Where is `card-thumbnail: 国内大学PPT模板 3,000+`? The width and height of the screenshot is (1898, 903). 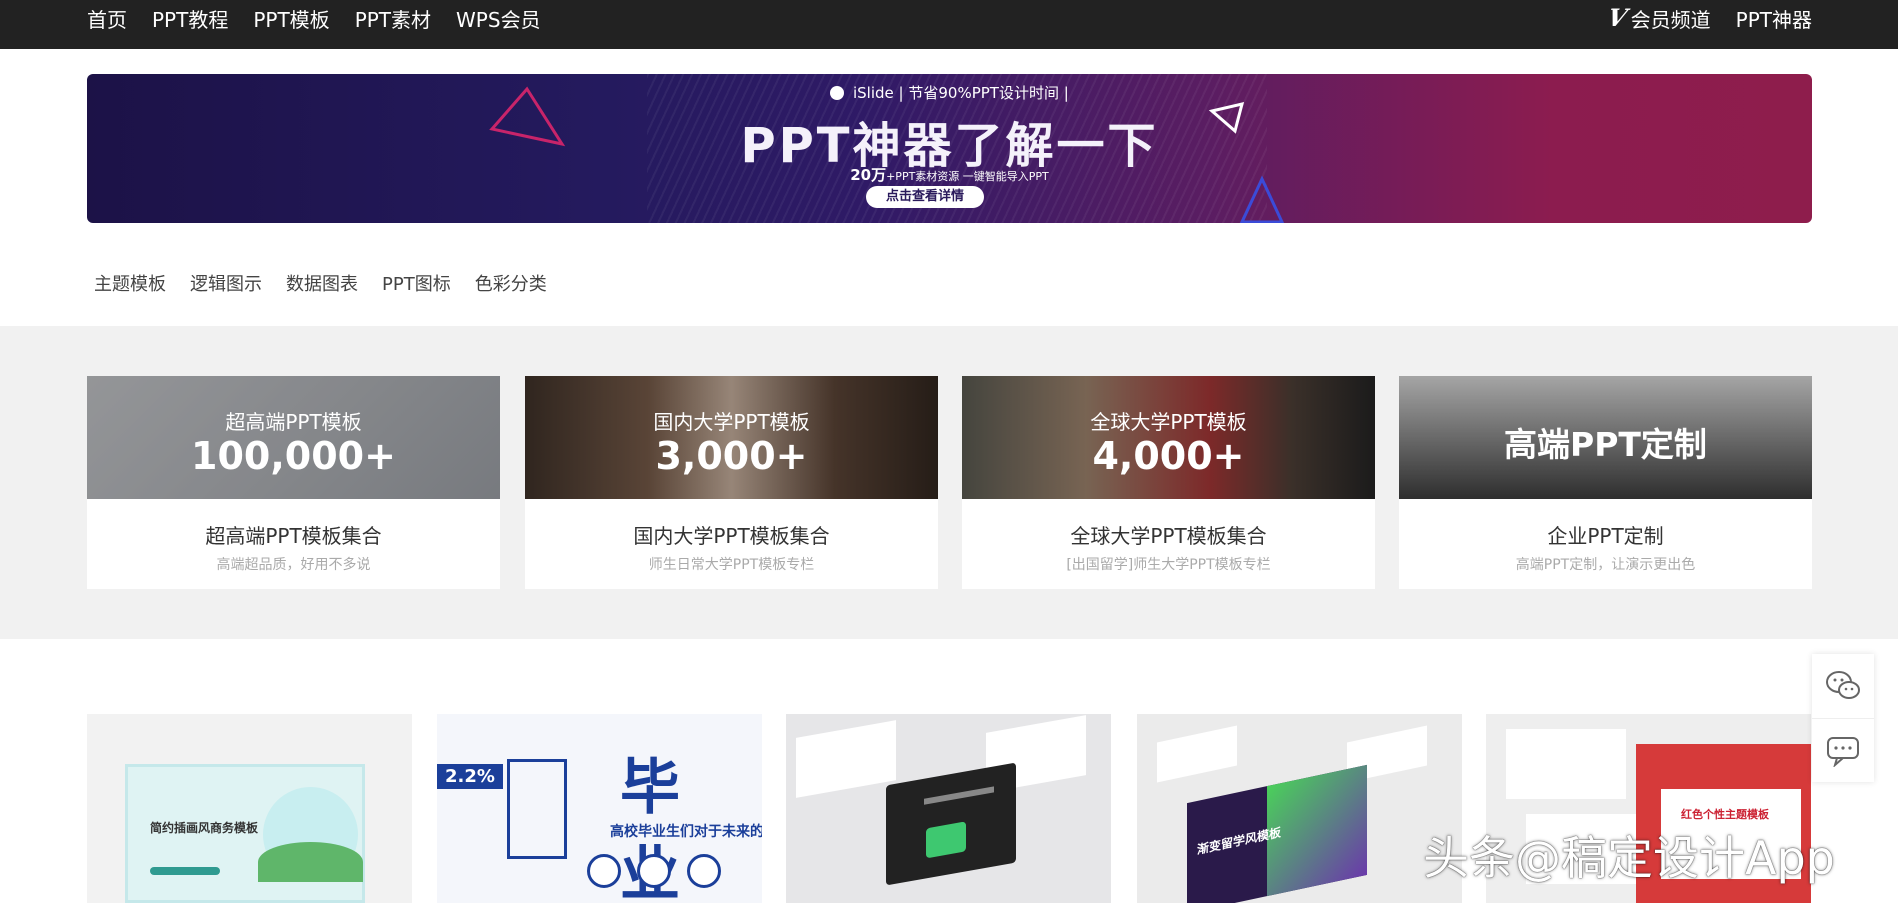
card-thumbnail: 国内大学PPT模板 3,000+ is located at coordinates (731, 437).